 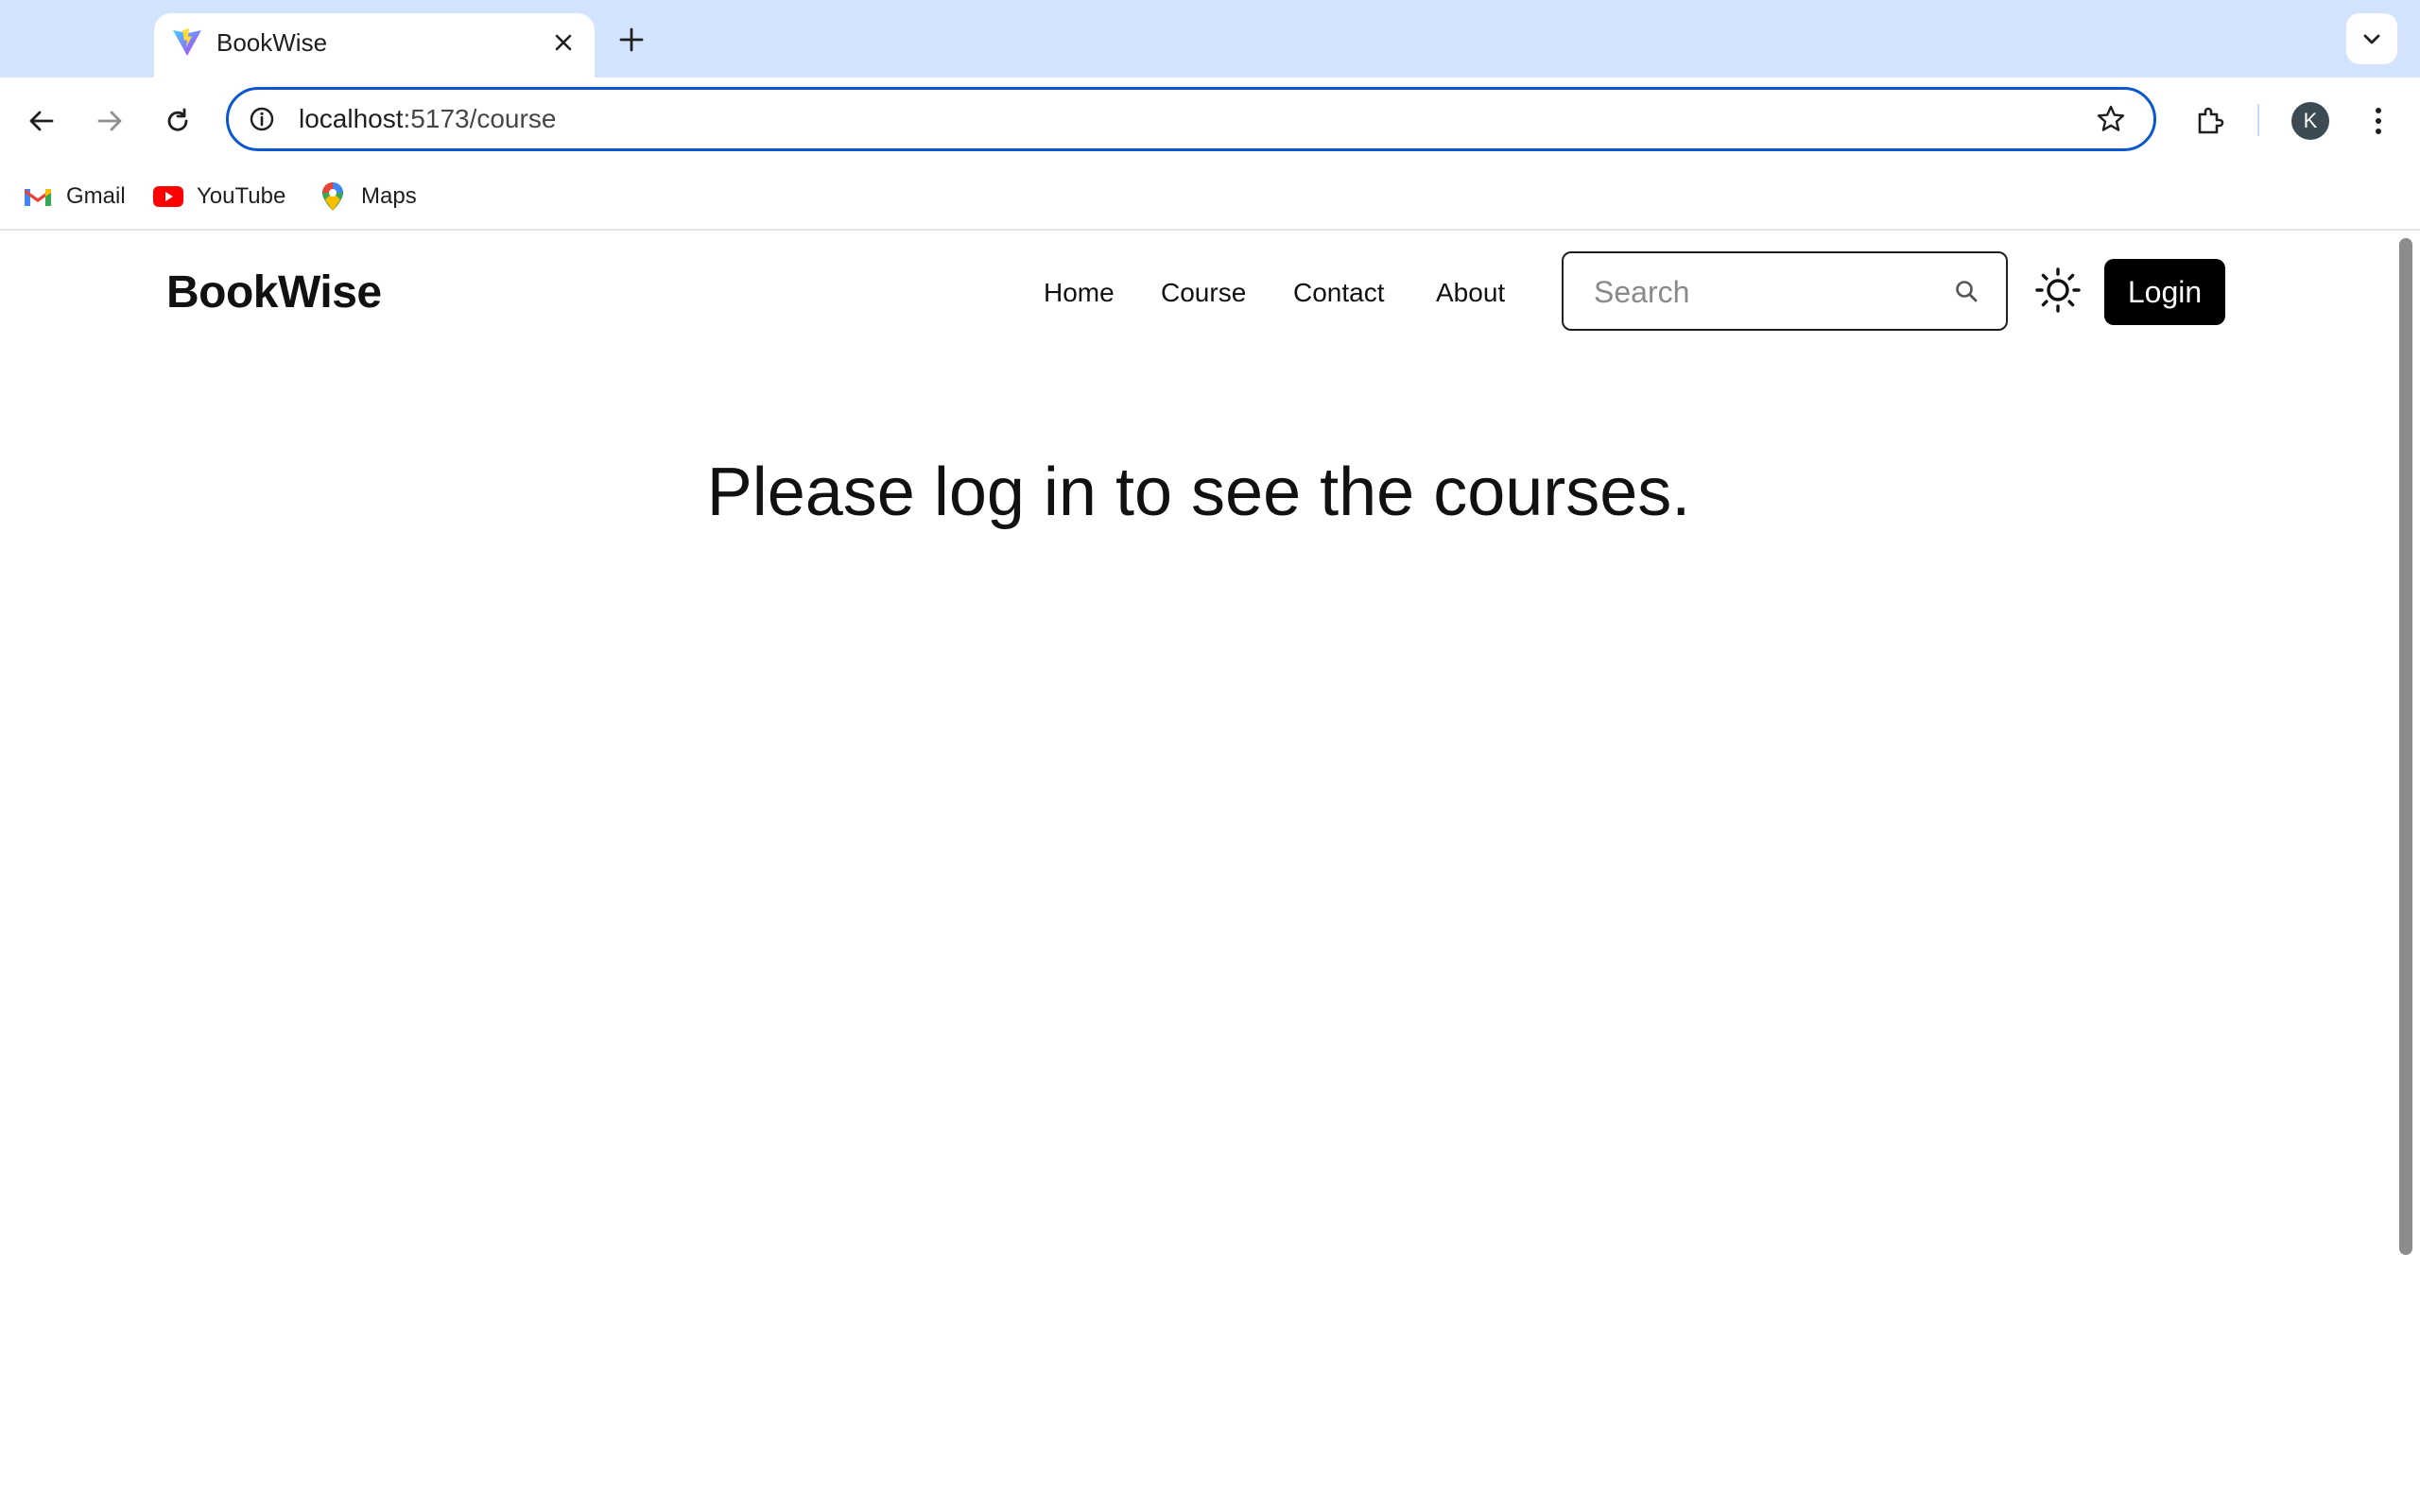 What do you see at coordinates (351, 118) in the screenshot?
I see `url-host: localhost` at bounding box center [351, 118].